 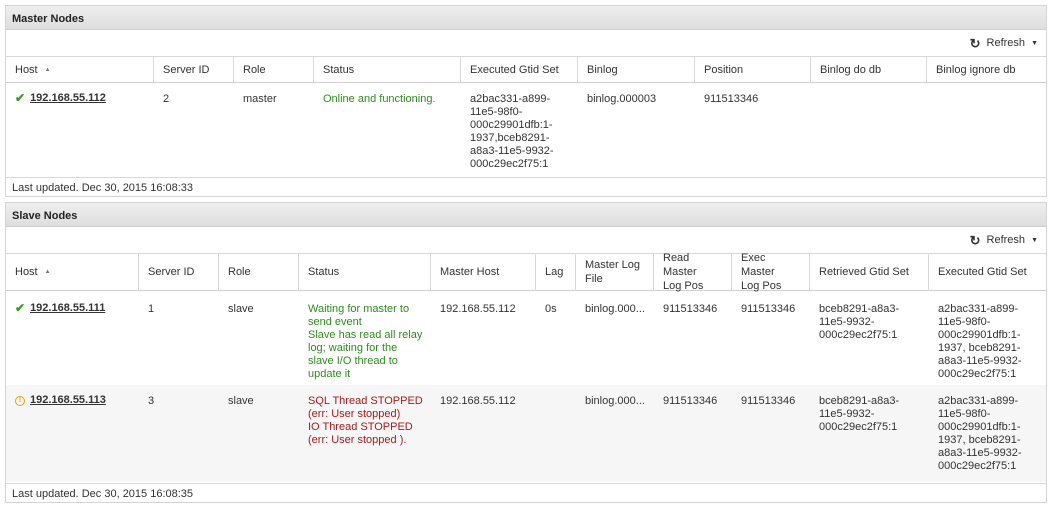 What do you see at coordinates (526, 215) in the screenshot?
I see `slave-nodes-title: Slave Nodes` at bounding box center [526, 215].